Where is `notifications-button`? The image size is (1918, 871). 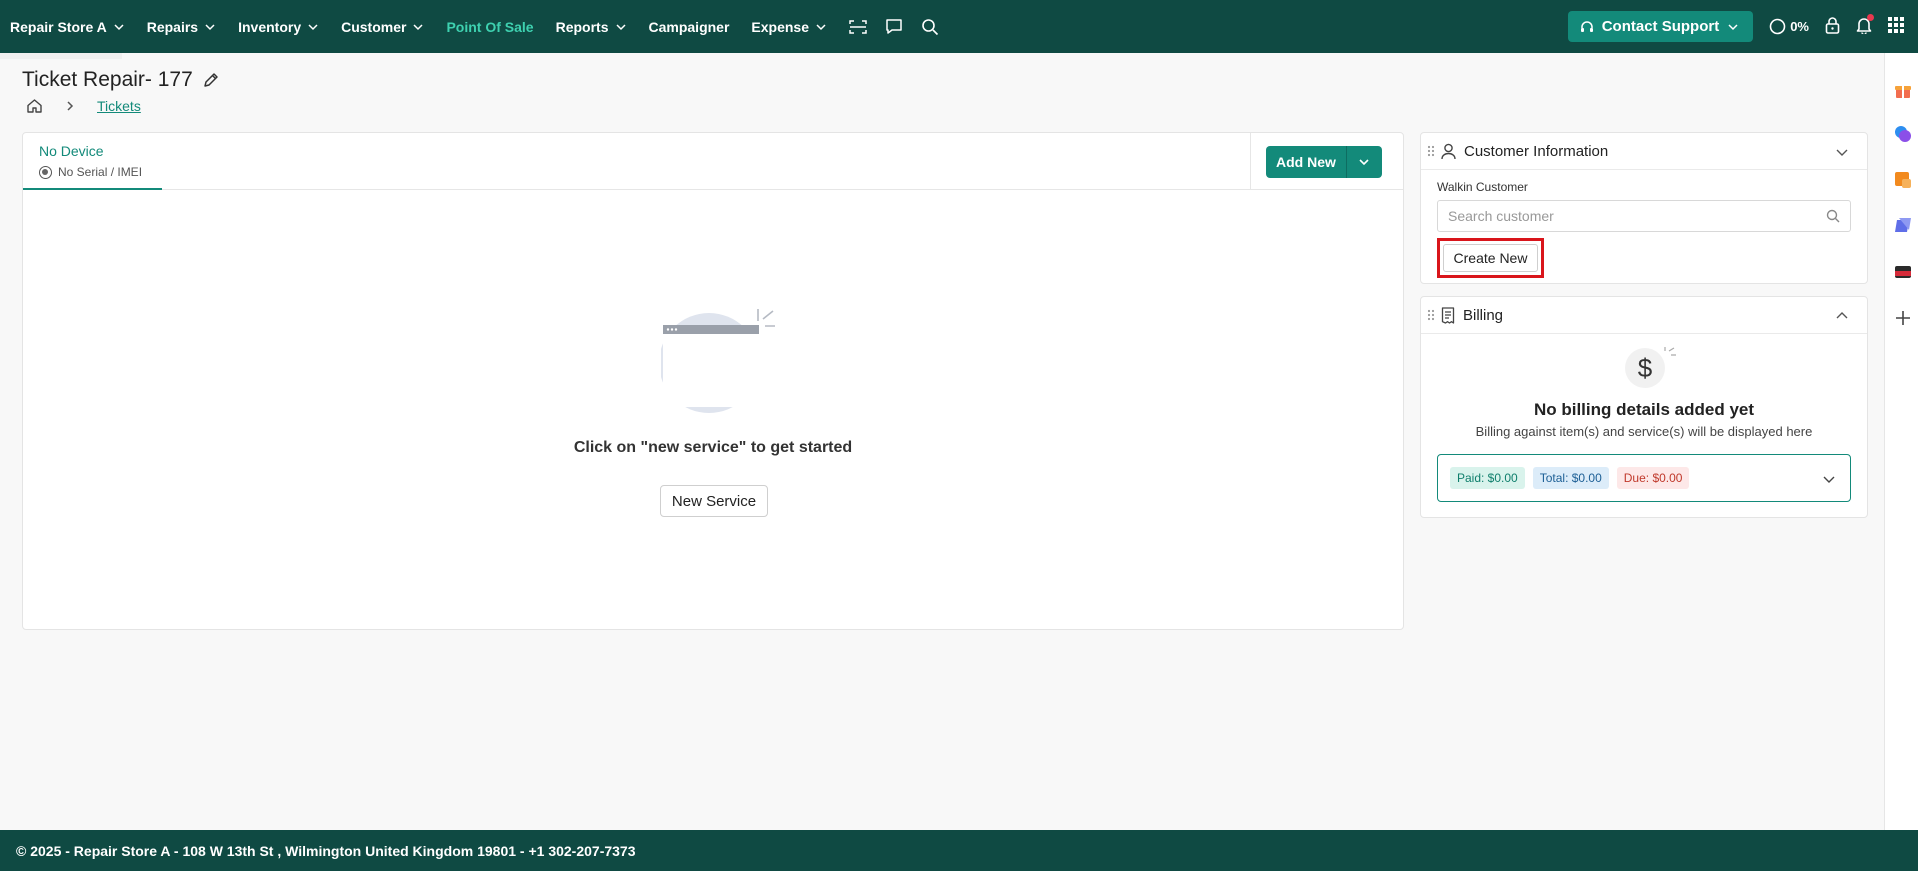 notifications-button is located at coordinates (1865, 25).